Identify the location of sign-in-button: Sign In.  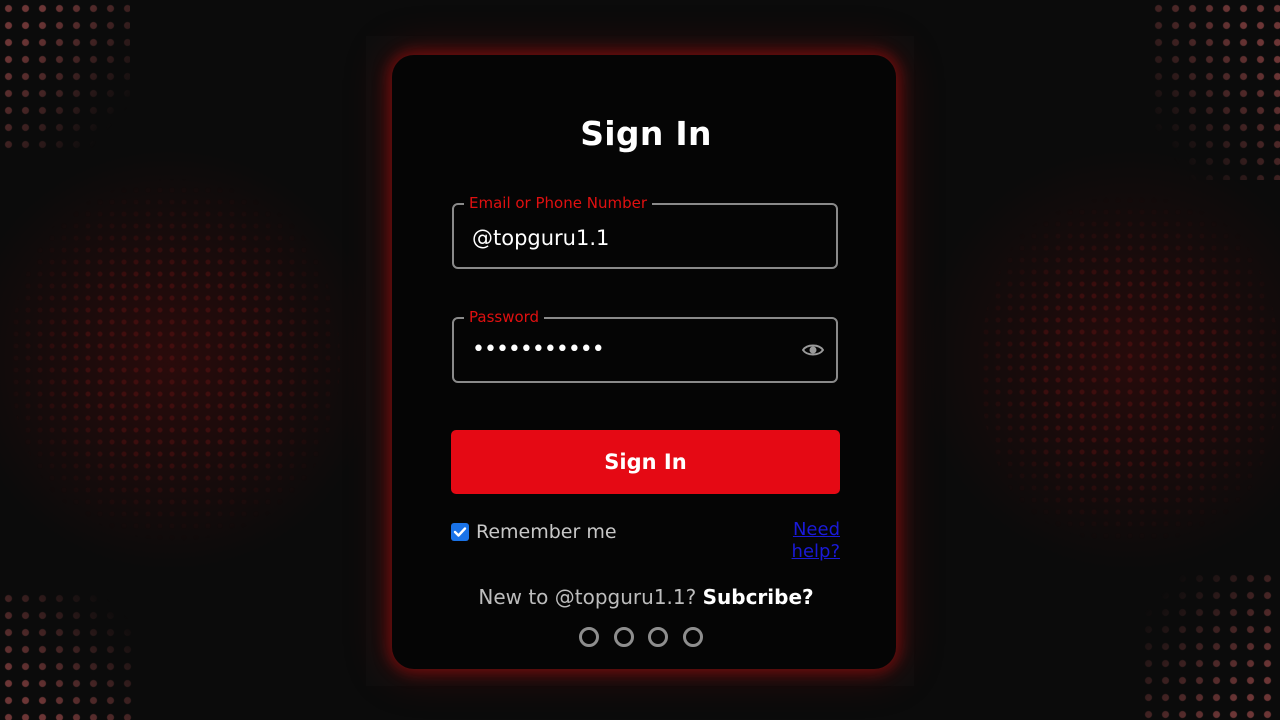
(645, 462).